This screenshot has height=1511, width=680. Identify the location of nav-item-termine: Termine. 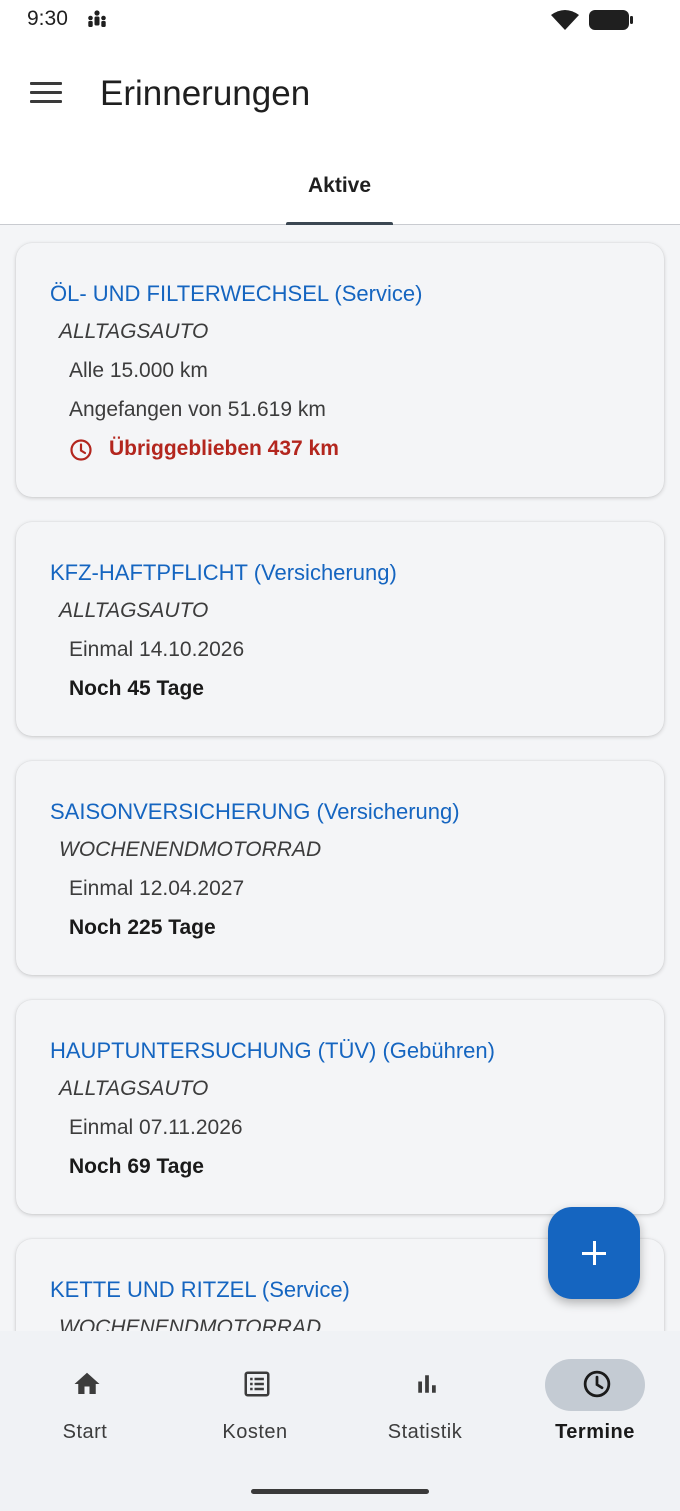
(595, 1404).